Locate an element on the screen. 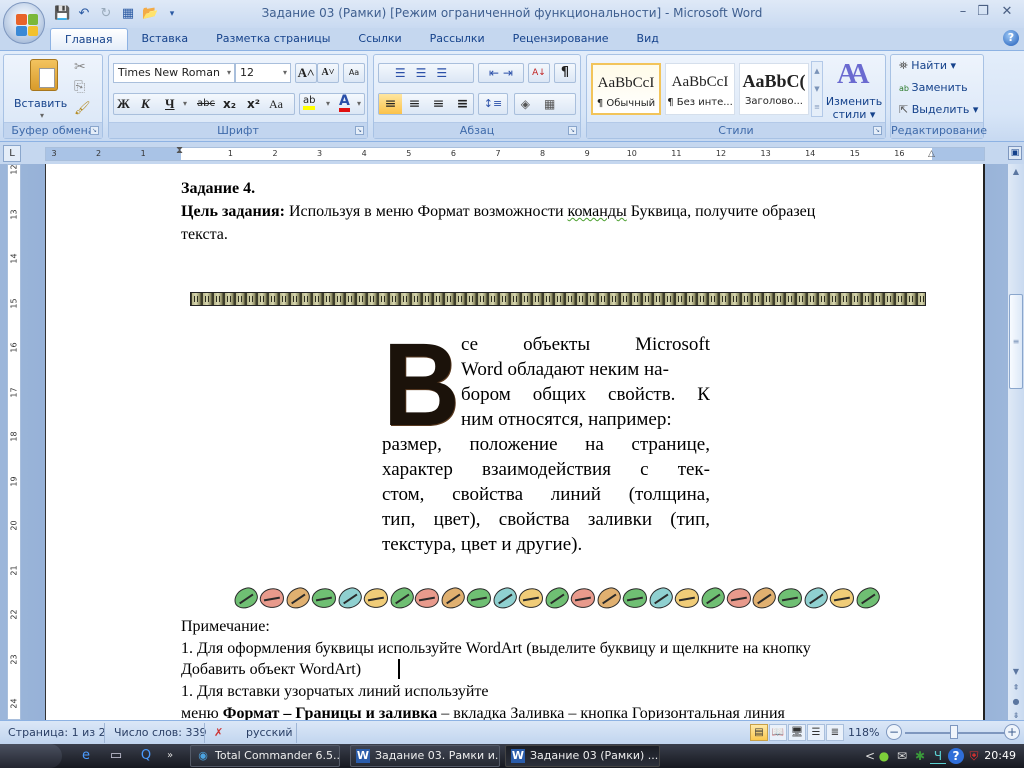 The image size is (1024, 768). more-quick-launch-icon: » is located at coordinates (170, 756).